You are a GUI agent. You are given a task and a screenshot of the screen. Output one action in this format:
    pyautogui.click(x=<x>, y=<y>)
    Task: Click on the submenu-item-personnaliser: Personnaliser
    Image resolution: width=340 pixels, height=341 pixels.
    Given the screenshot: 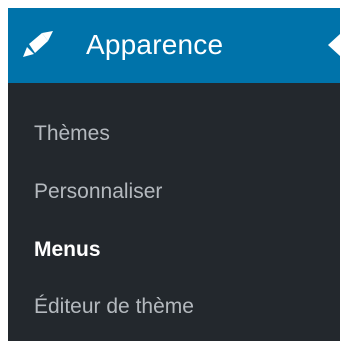 What is the action you would take?
    pyautogui.click(x=98, y=192)
    